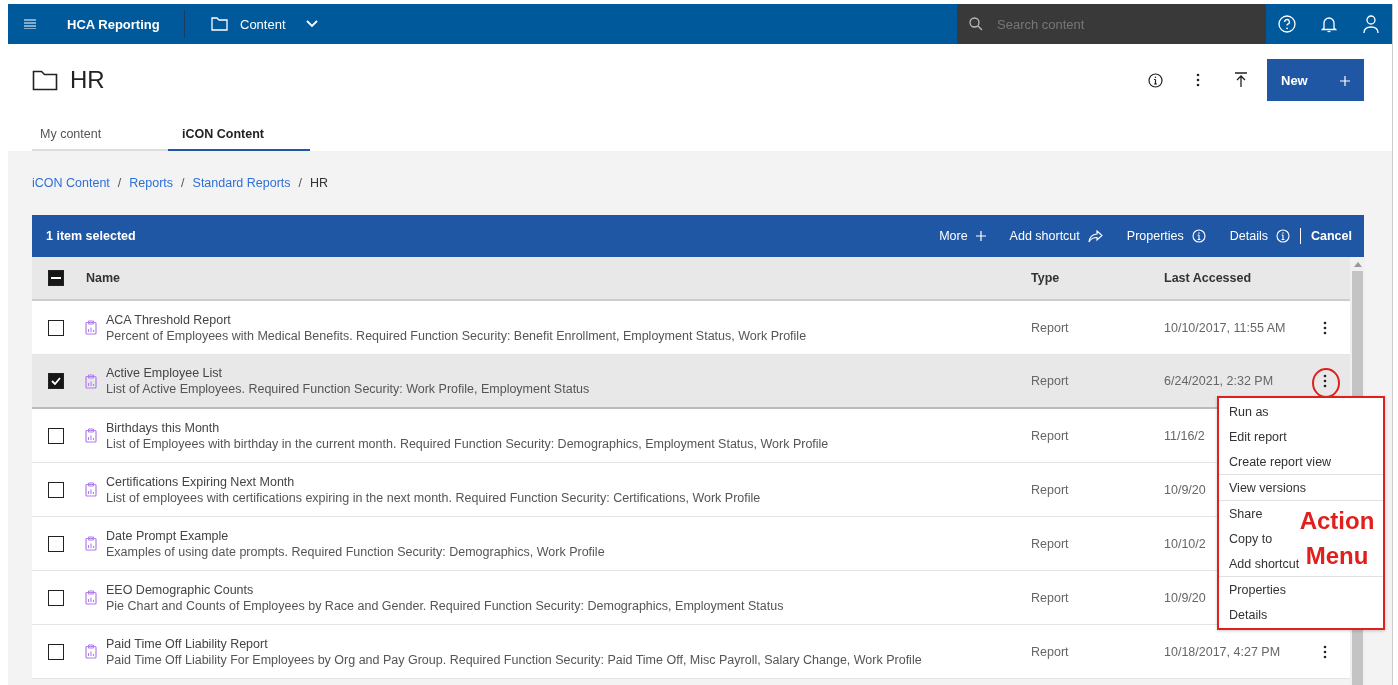 This screenshot has height=685, width=1398. I want to click on toolbar-action: Properties, so click(1166, 236).